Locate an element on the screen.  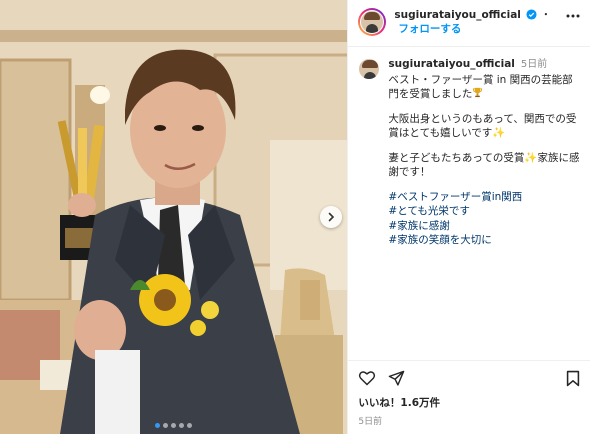
caption-line-3-text: 妻と子どもたちあっての受賞 is located at coordinates (456, 157).